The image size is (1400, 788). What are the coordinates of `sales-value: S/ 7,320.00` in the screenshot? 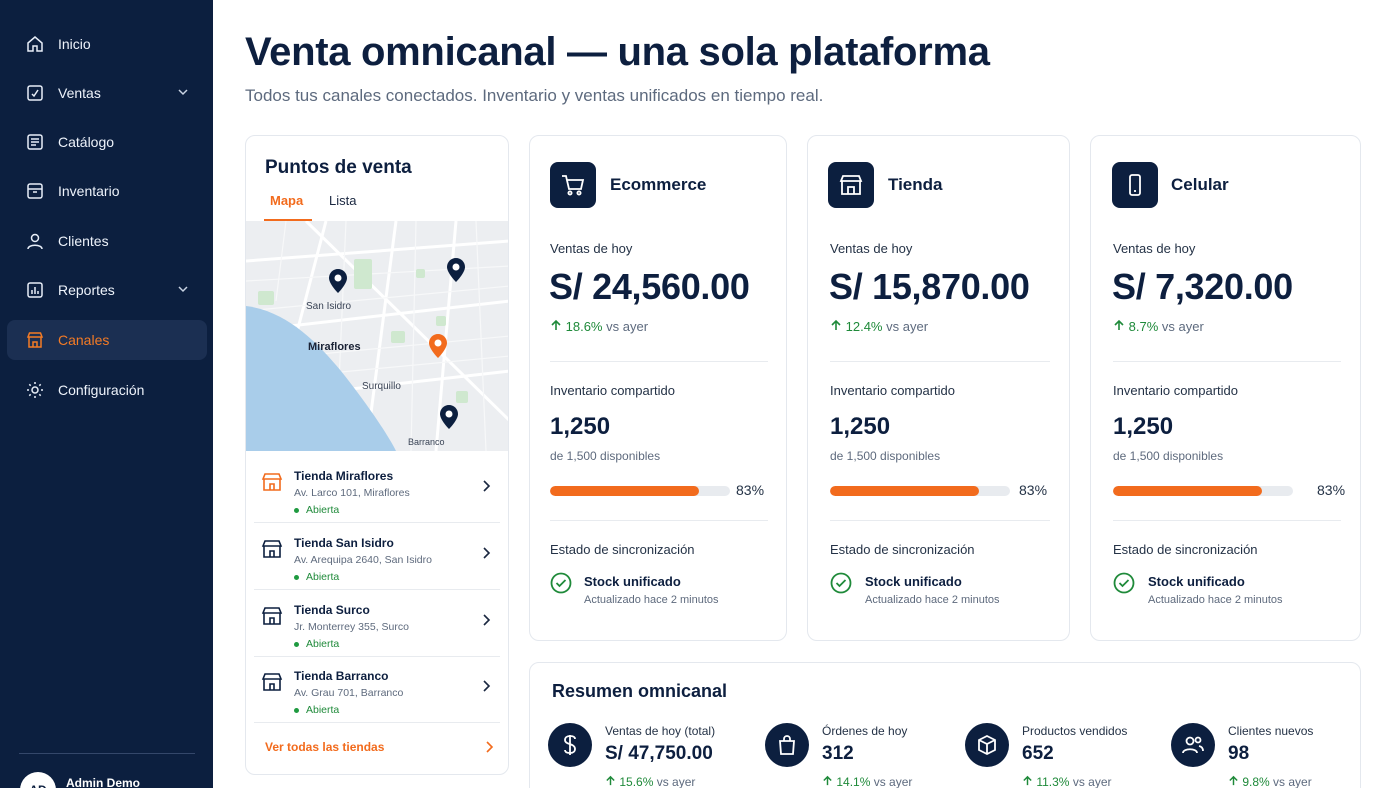 It's located at (1202, 286).